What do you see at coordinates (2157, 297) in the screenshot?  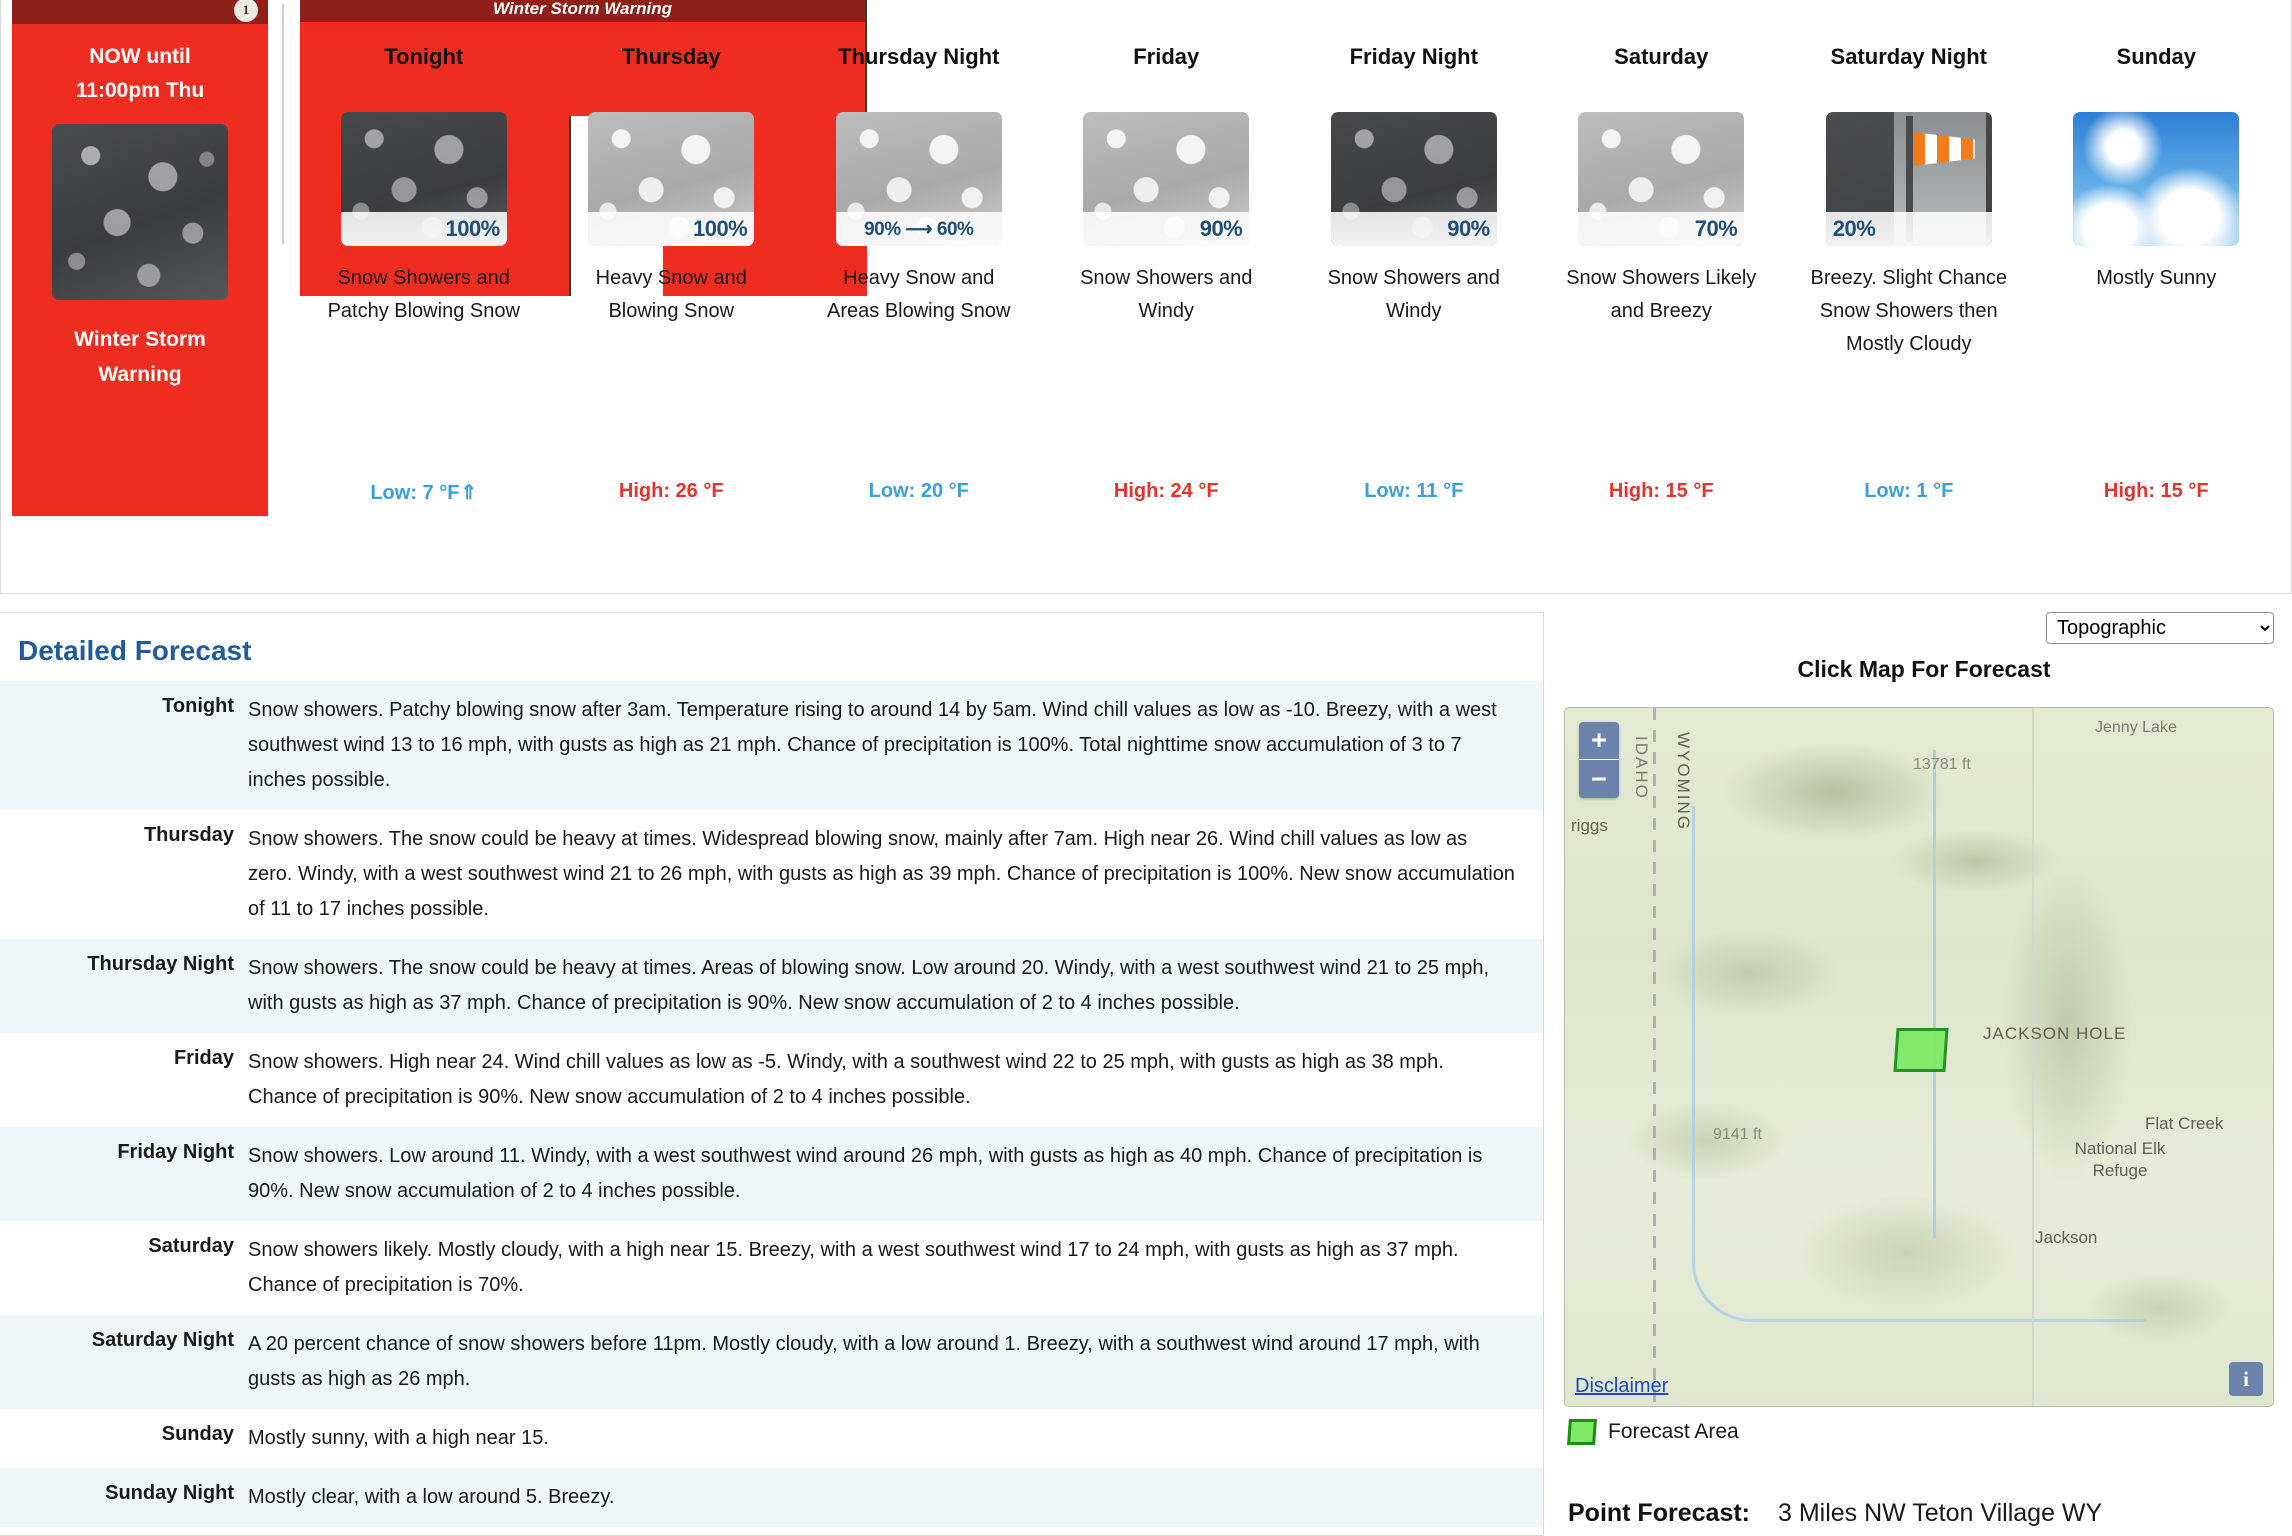 I see `forecast-period-sunday: Sunday Mostly Sunny High: 15 °F` at bounding box center [2157, 297].